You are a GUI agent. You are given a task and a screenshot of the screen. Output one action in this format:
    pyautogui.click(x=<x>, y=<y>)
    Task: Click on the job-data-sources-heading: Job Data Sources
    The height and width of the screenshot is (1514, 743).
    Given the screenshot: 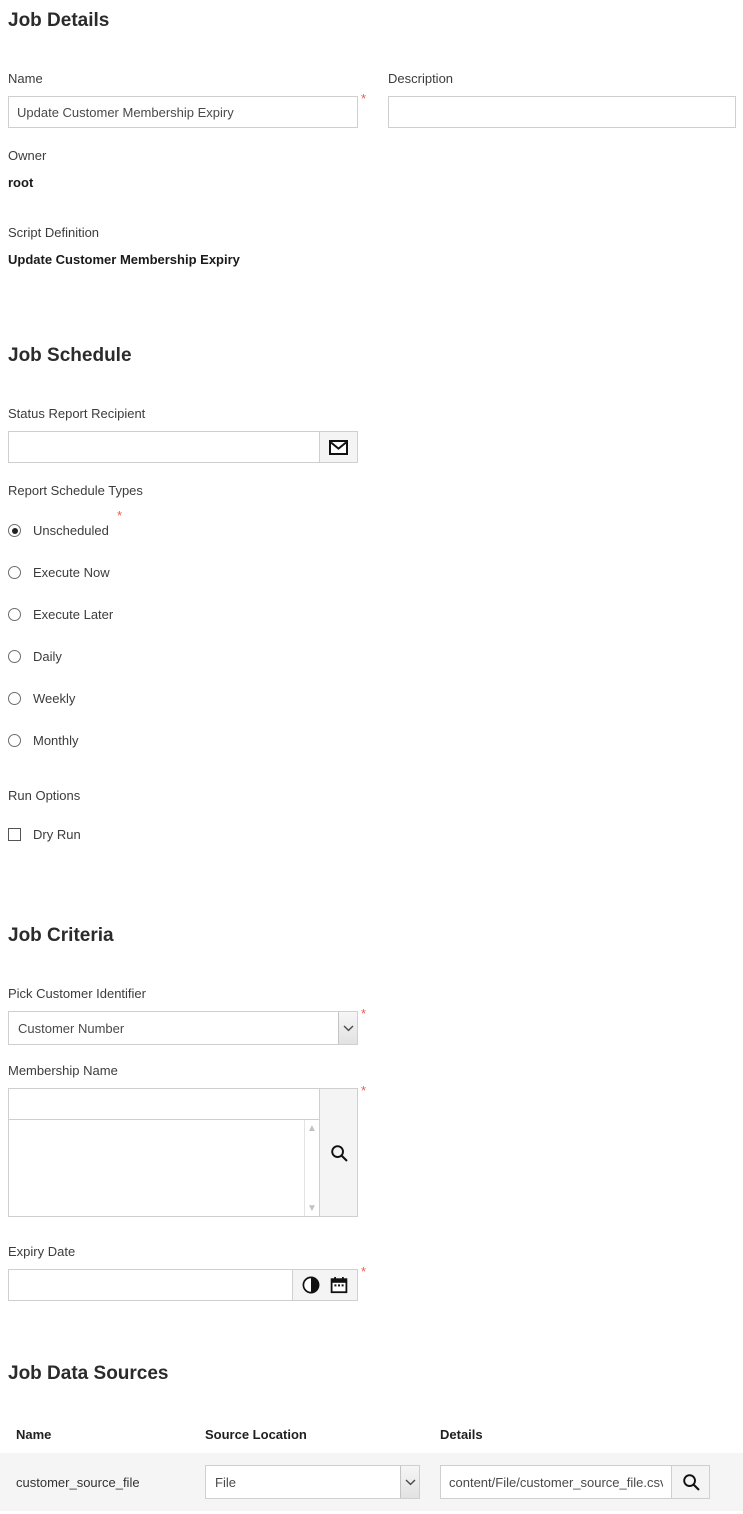 What is the action you would take?
    pyautogui.click(x=88, y=1373)
    